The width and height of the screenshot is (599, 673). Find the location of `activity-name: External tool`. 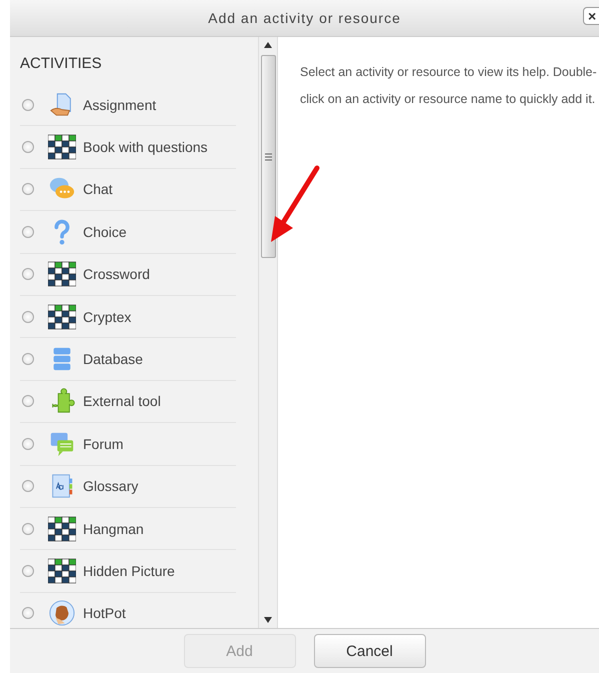

activity-name: External tool is located at coordinates (122, 401).